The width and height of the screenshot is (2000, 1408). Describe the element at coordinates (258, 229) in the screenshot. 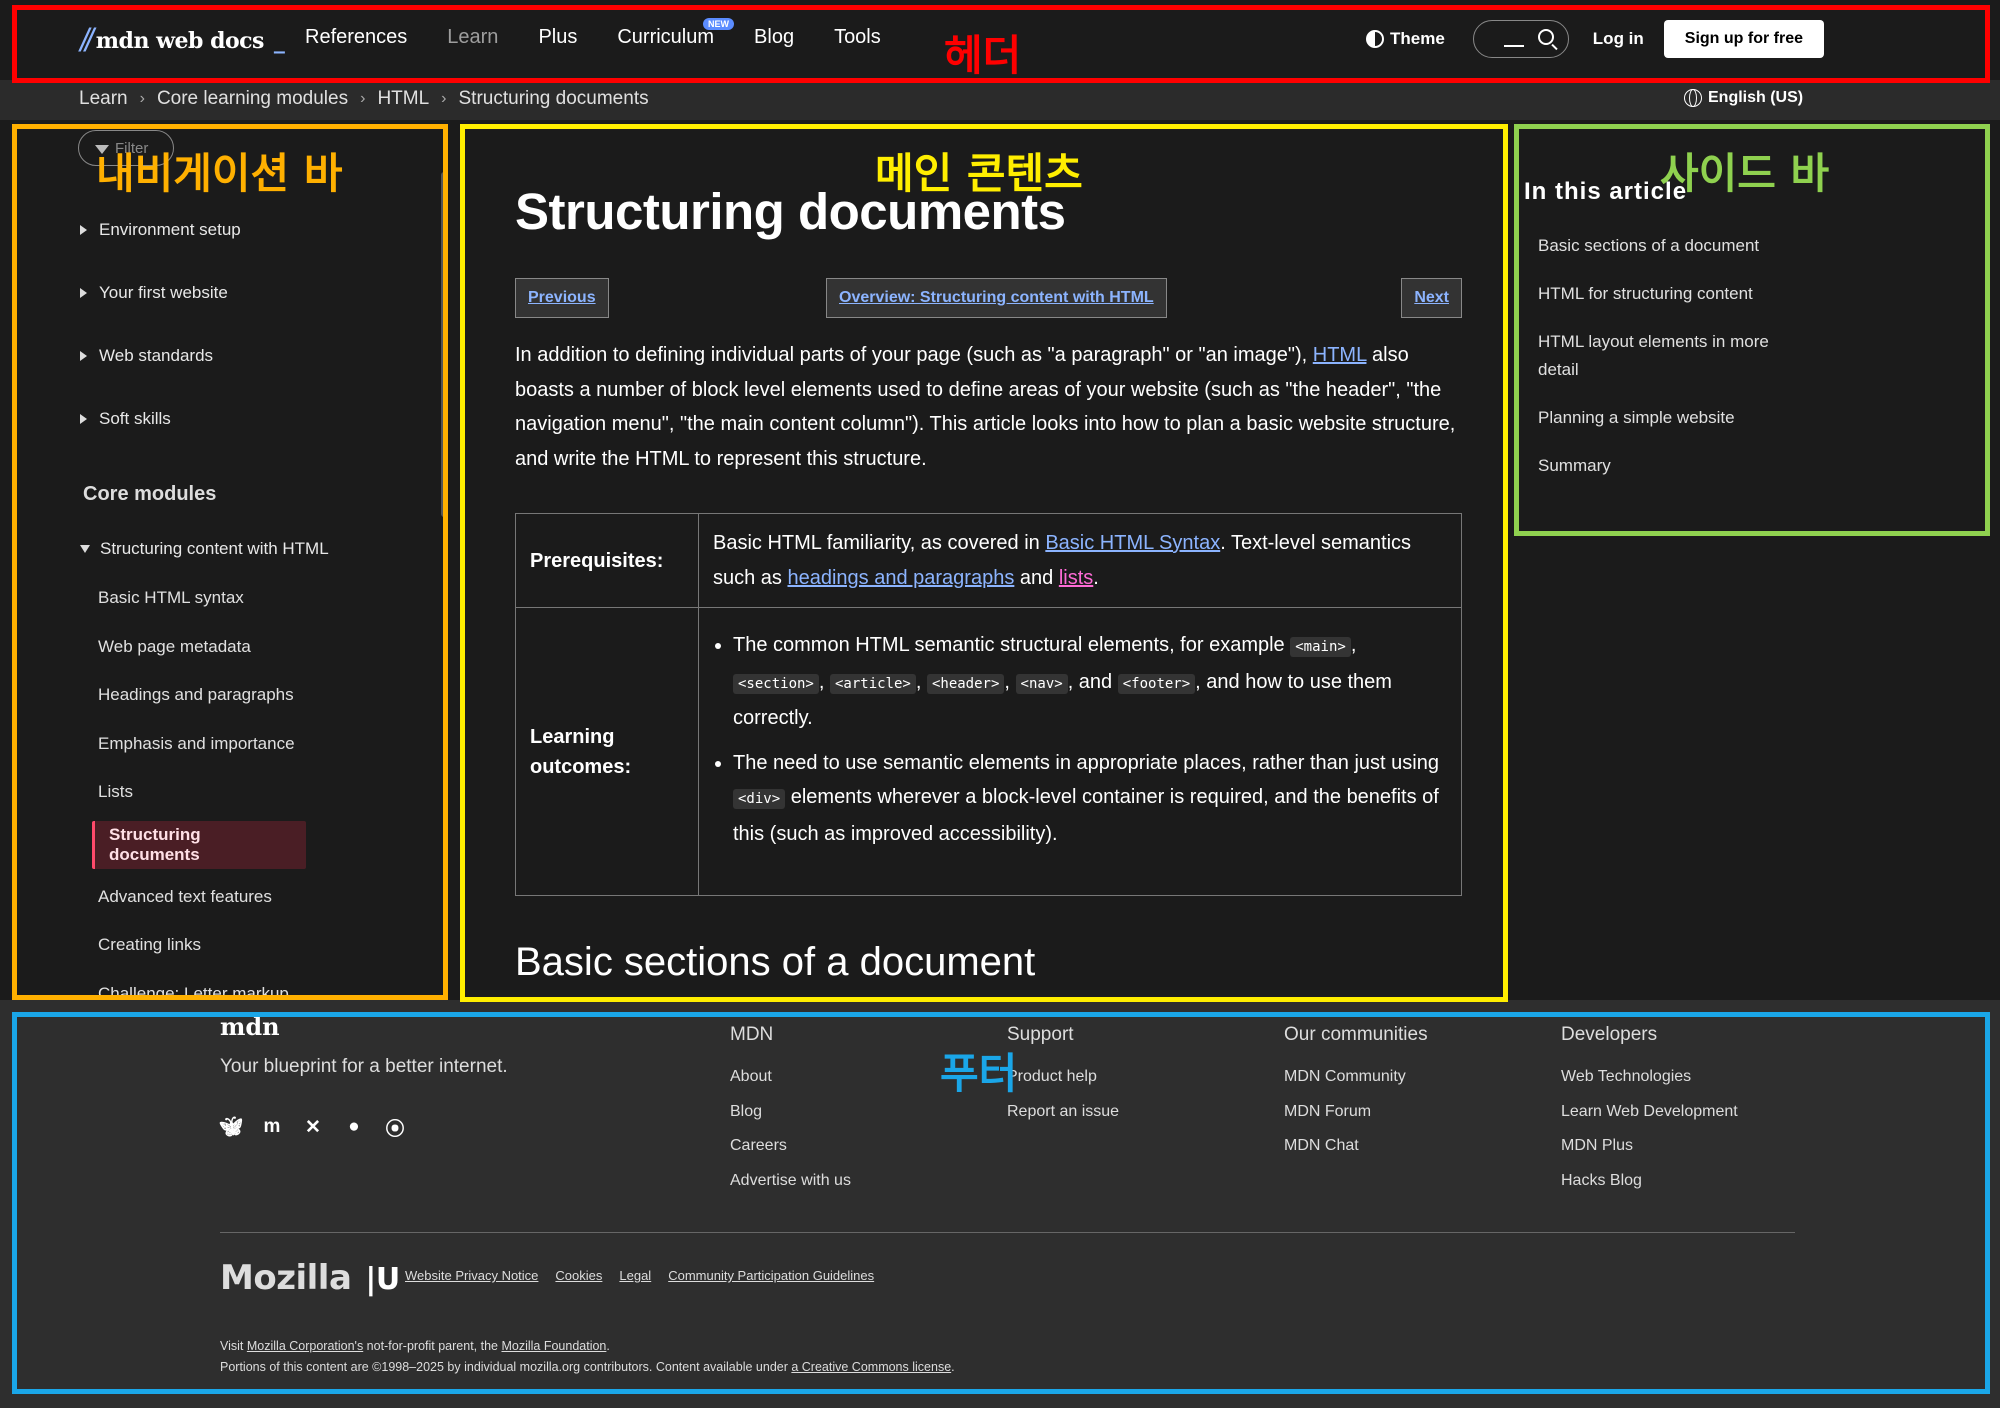

I see `sidebar-item-environment-setup: Environment setup` at that location.